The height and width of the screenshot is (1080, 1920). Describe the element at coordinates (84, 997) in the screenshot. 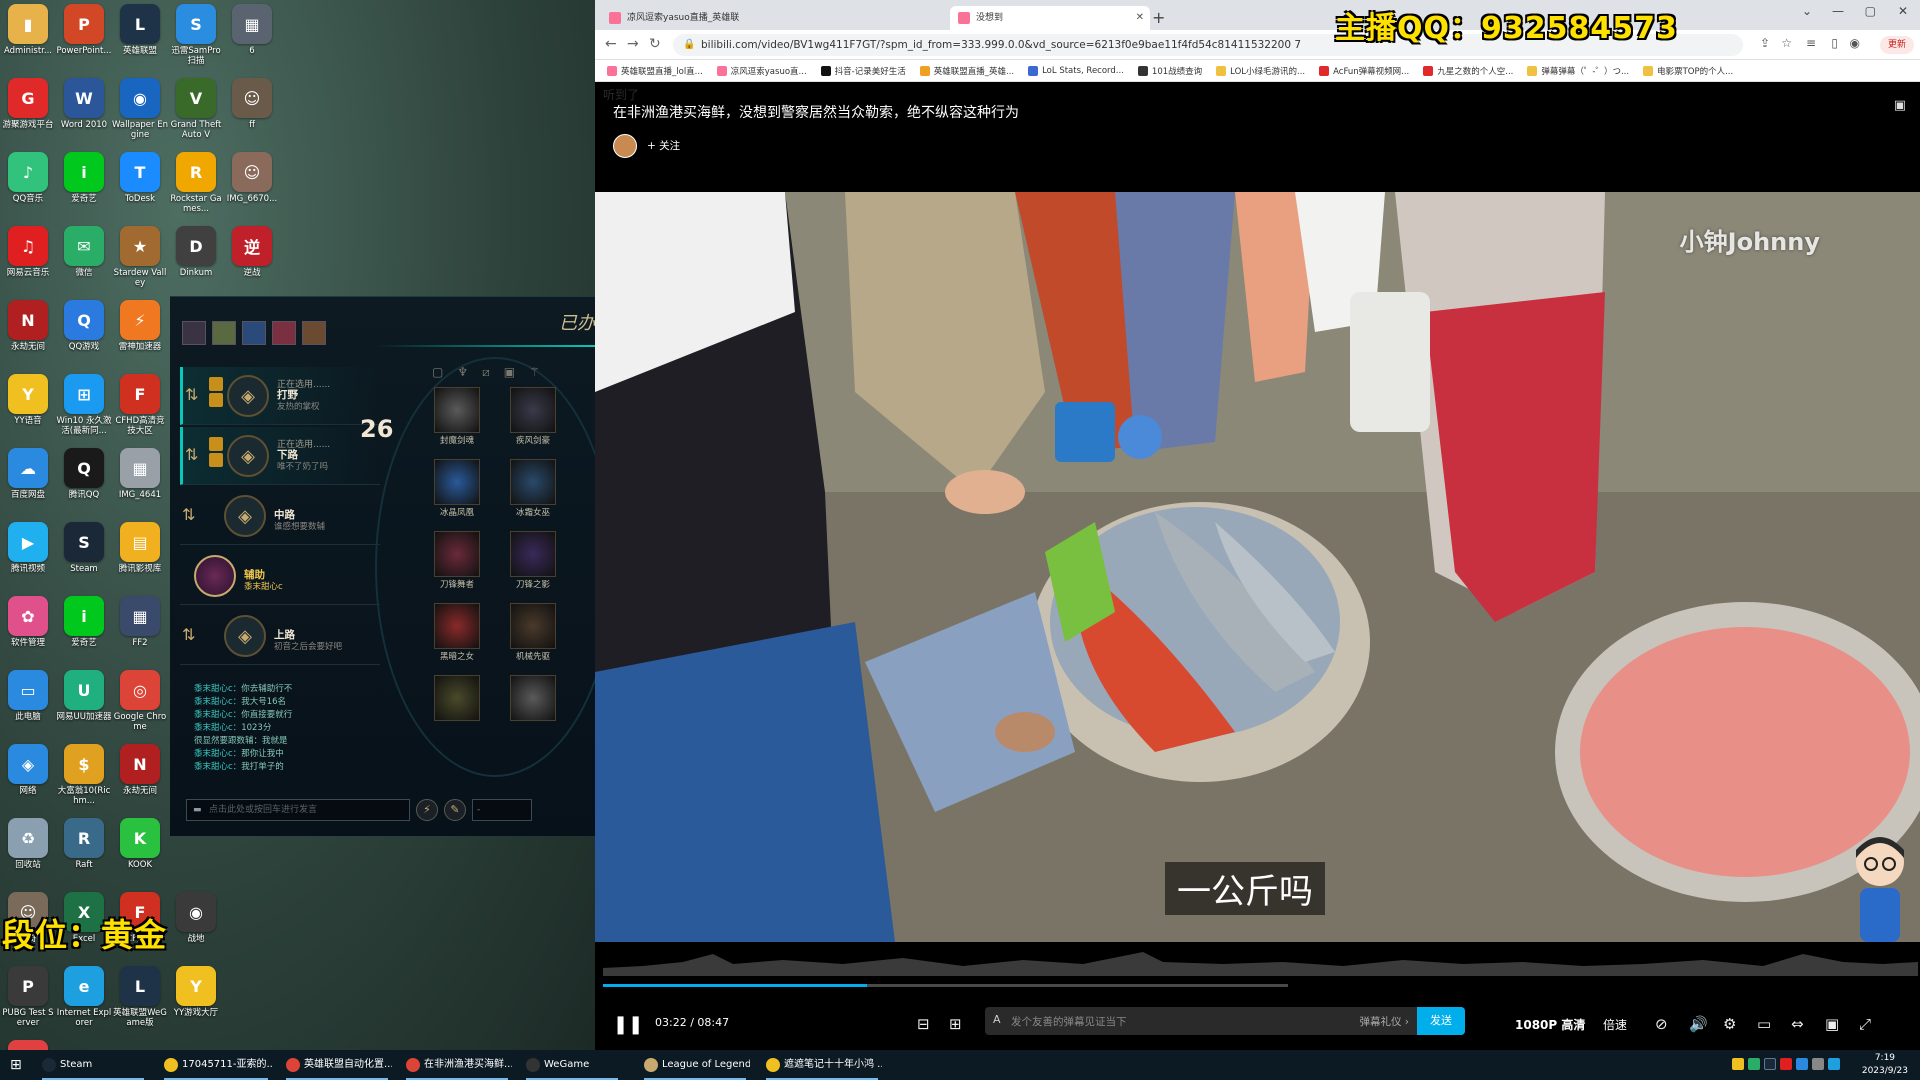

I see `desktop-icon: e Internet Explorer` at that location.